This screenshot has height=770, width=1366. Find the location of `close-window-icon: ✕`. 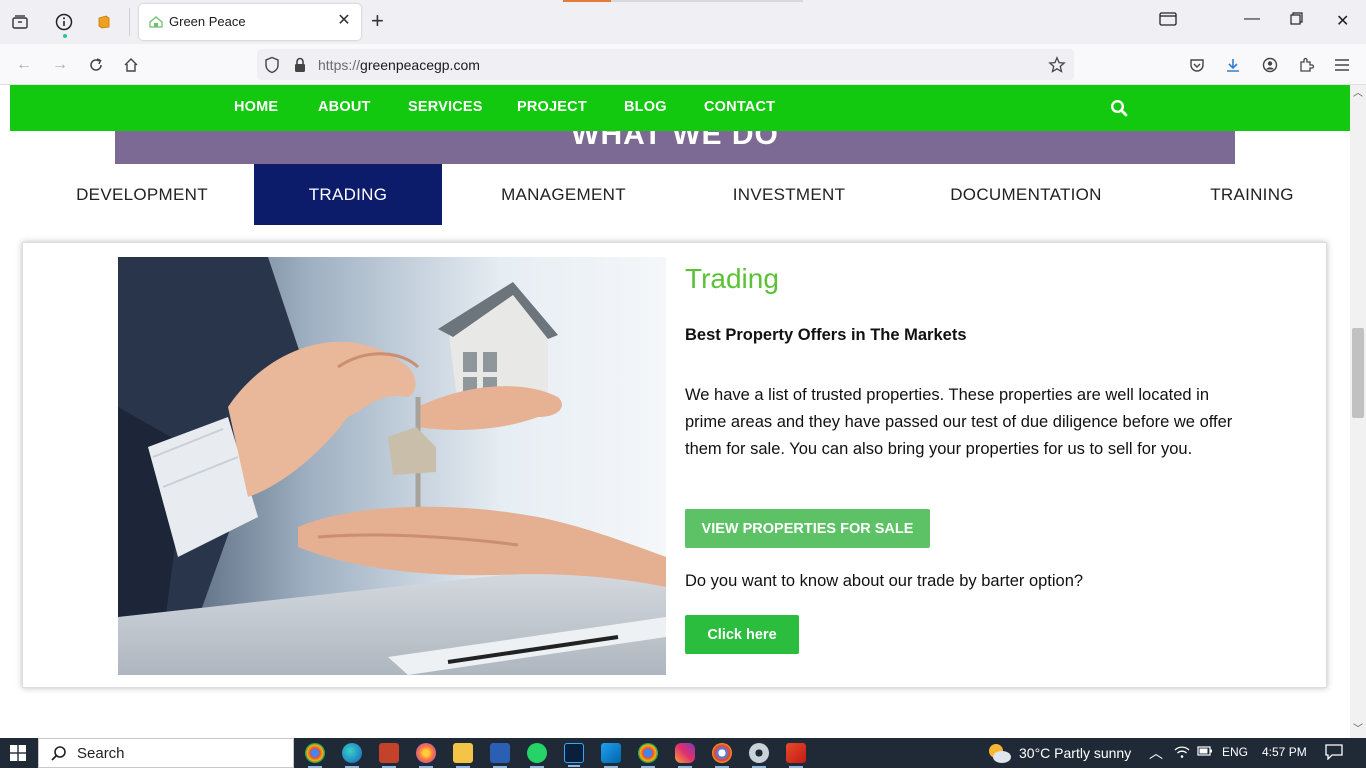

close-window-icon: ✕ is located at coordinates (1342, 21).